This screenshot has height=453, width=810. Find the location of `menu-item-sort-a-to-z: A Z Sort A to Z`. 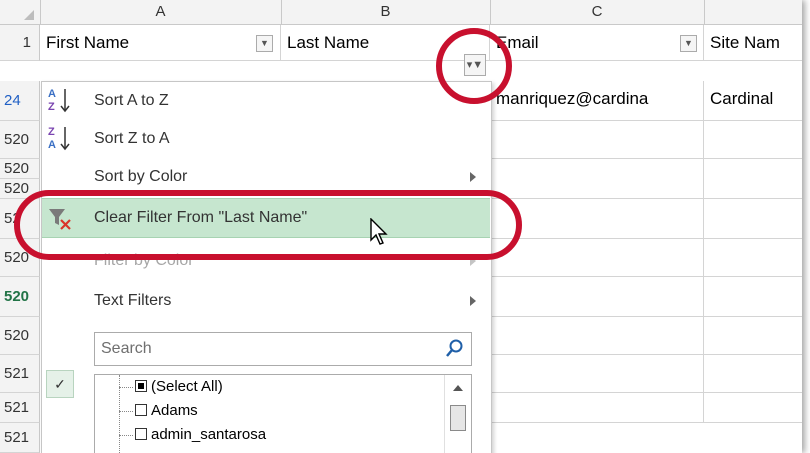

menu-item-sort-a-to-z: A Z Sort A to Z is located at coordinates (266, 101).